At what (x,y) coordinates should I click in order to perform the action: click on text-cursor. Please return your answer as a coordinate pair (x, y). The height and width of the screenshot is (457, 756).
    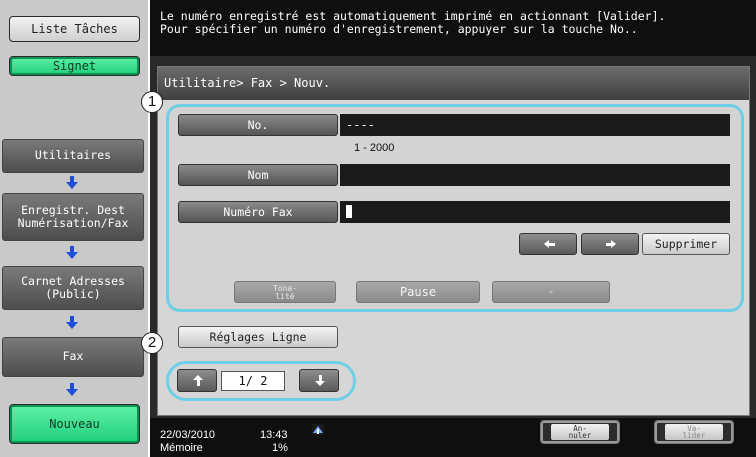
    Looking at the image, I should click on (349, 211).